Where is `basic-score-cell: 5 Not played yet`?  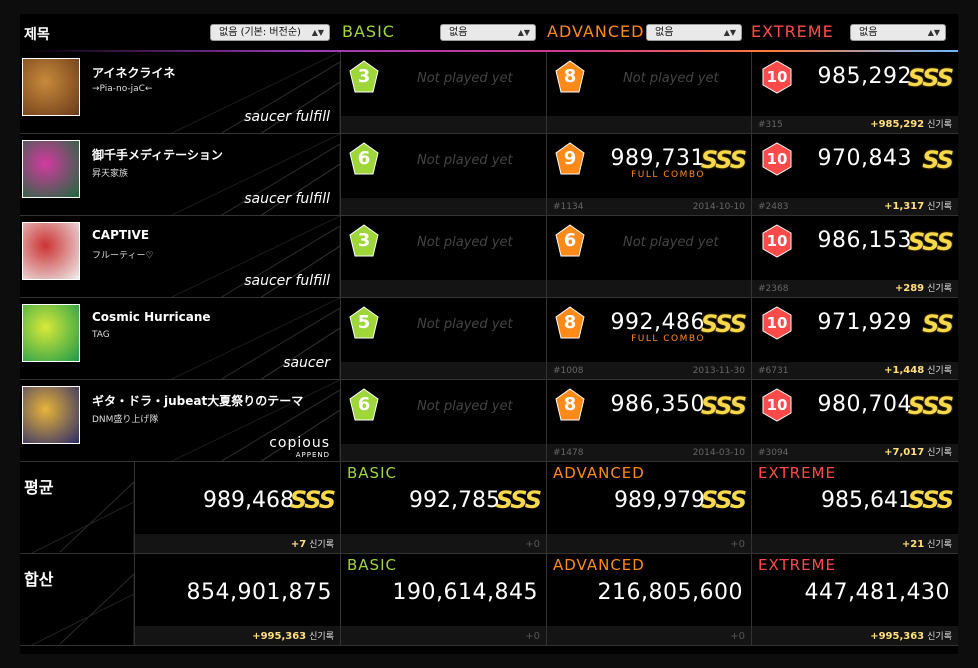 basic-score-cell: 5 Not played yet is located at coordinates (443, 339).